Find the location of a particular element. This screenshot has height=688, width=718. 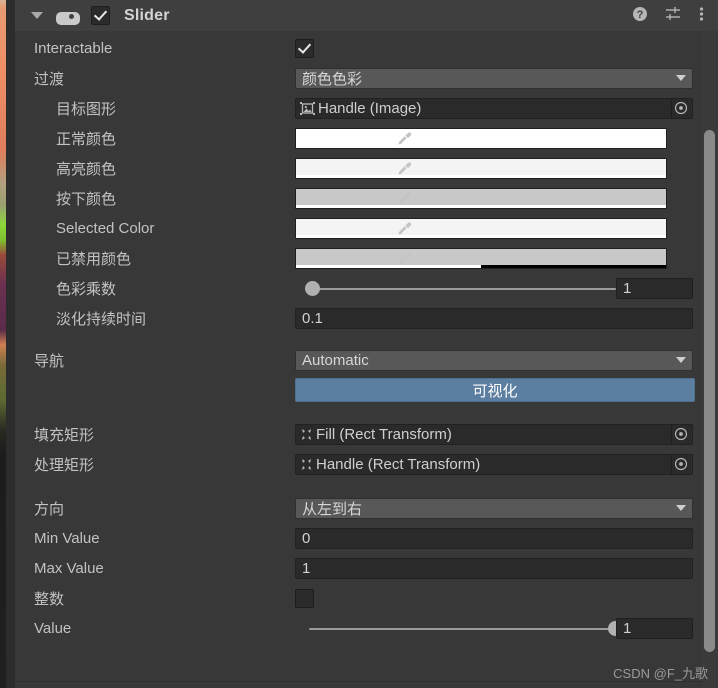

row-disabled-color: 已禁用颜色 is located at coordinates (358, 258).